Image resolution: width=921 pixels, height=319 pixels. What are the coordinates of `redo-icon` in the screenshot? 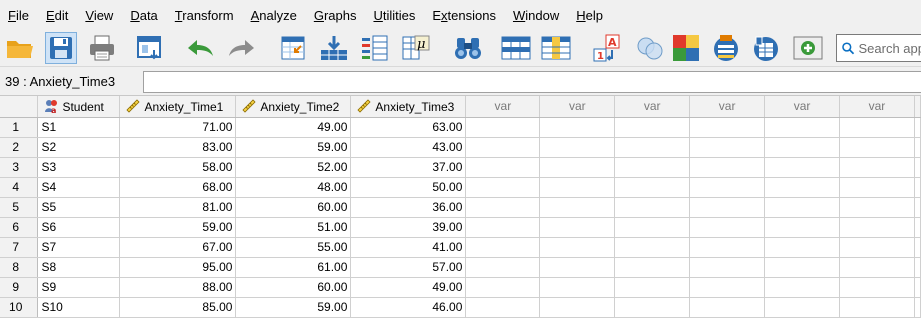 It's located at (242, 48).